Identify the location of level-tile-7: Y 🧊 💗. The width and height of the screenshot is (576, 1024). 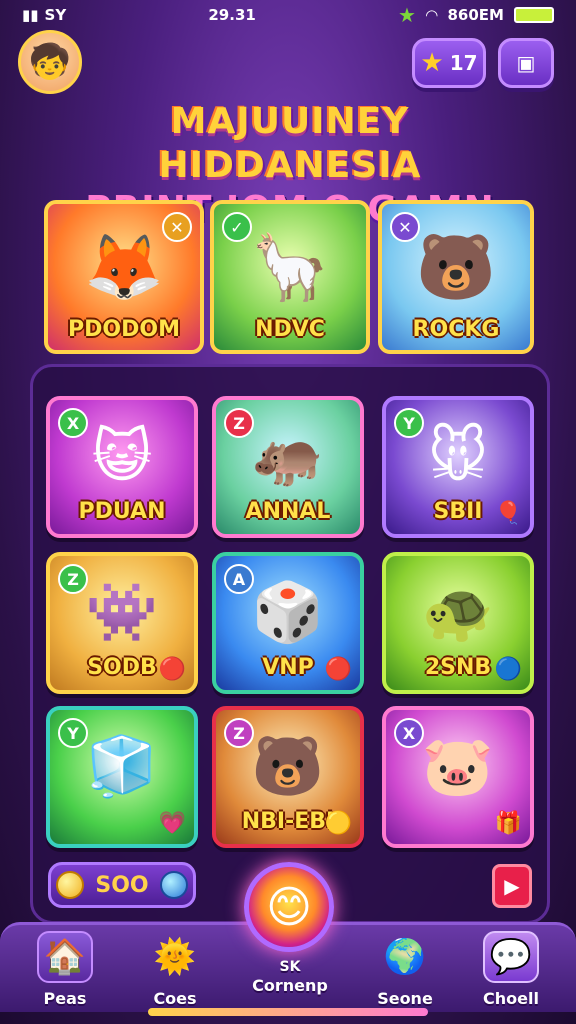
(122, 777).